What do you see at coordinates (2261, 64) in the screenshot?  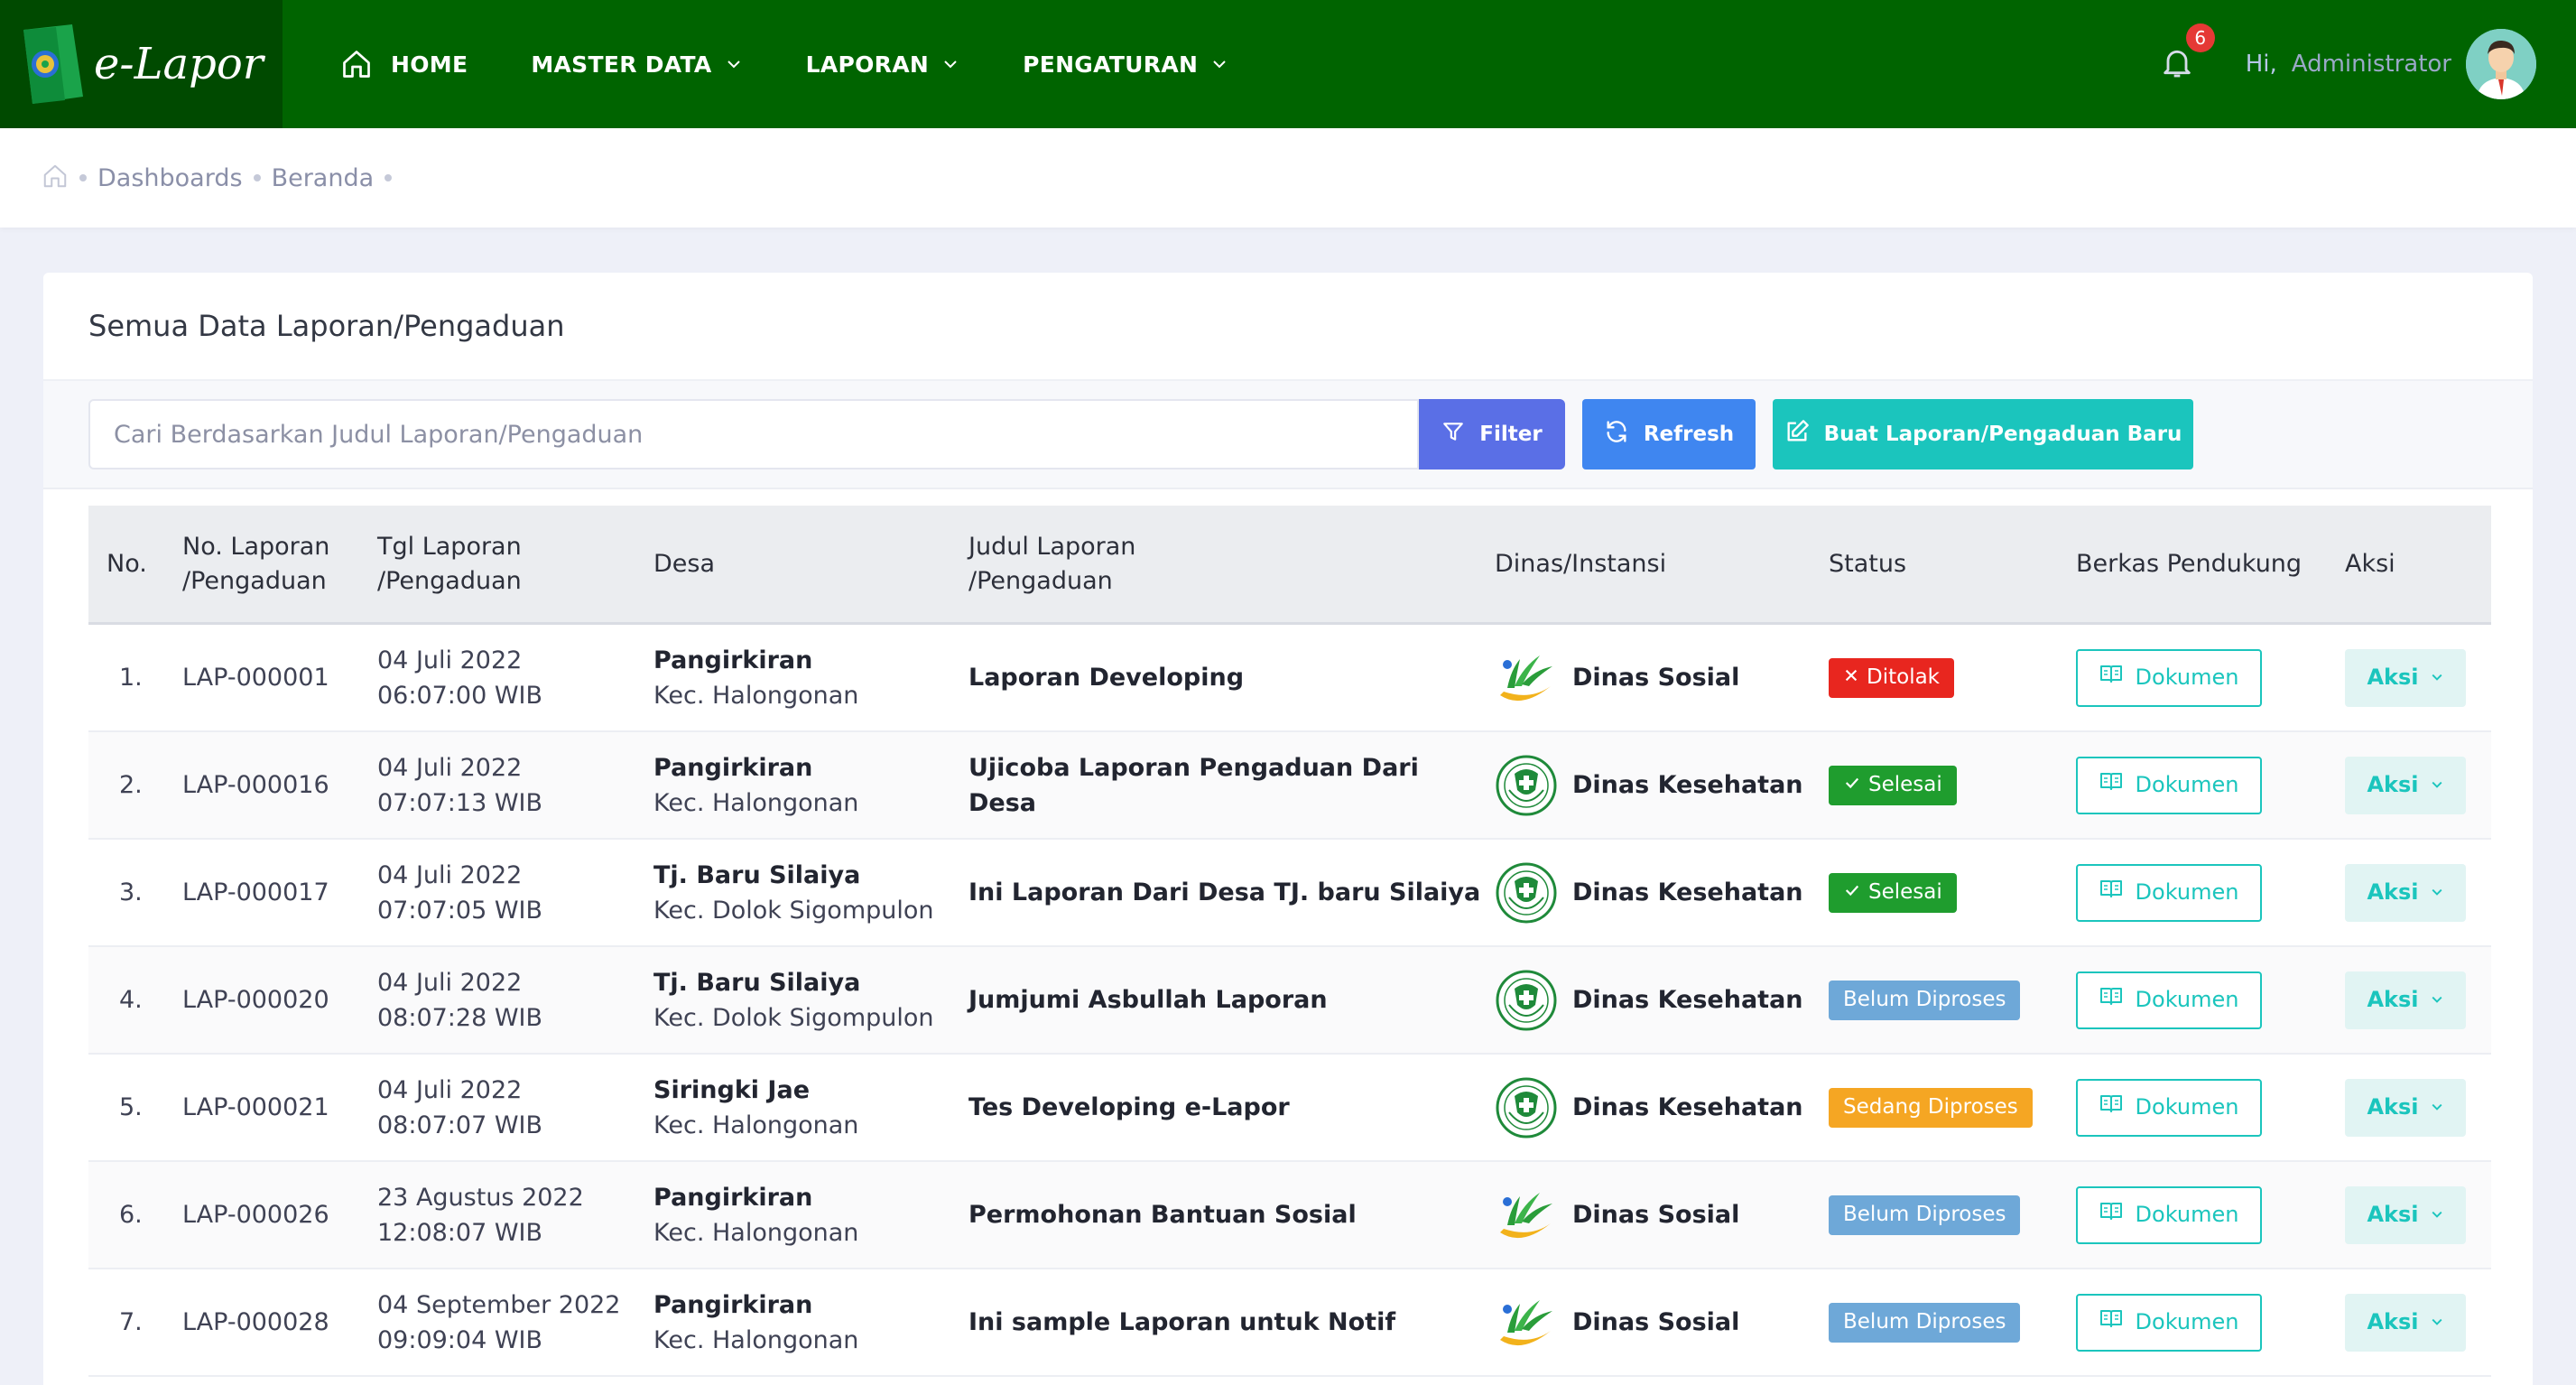 I see `greeting-text: Hi,` at bounding box center [2261, 64].